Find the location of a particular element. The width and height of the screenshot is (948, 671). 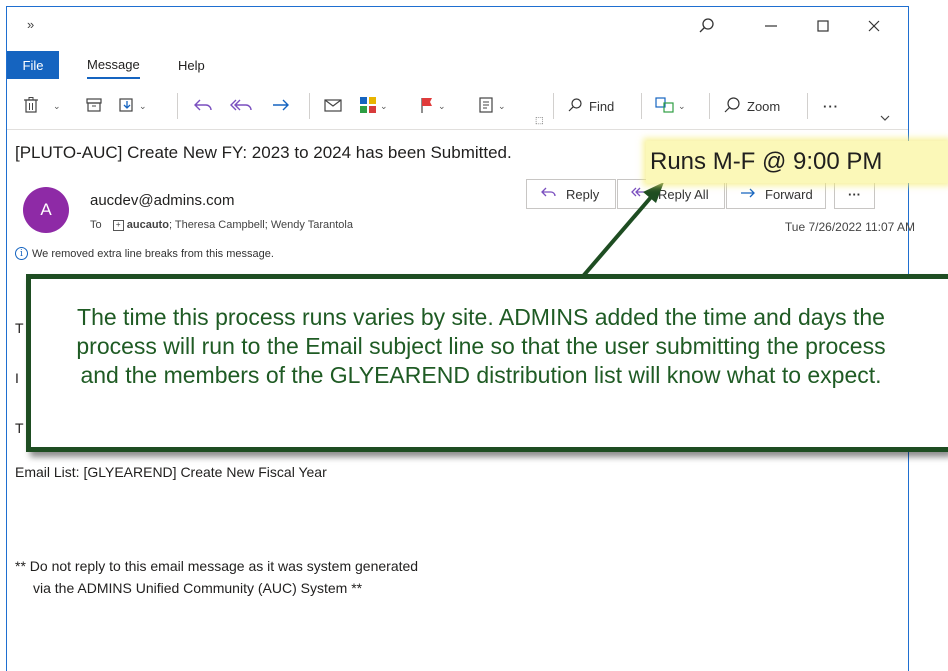

recipient-group: aucauto is located at coordinates (148, 225).